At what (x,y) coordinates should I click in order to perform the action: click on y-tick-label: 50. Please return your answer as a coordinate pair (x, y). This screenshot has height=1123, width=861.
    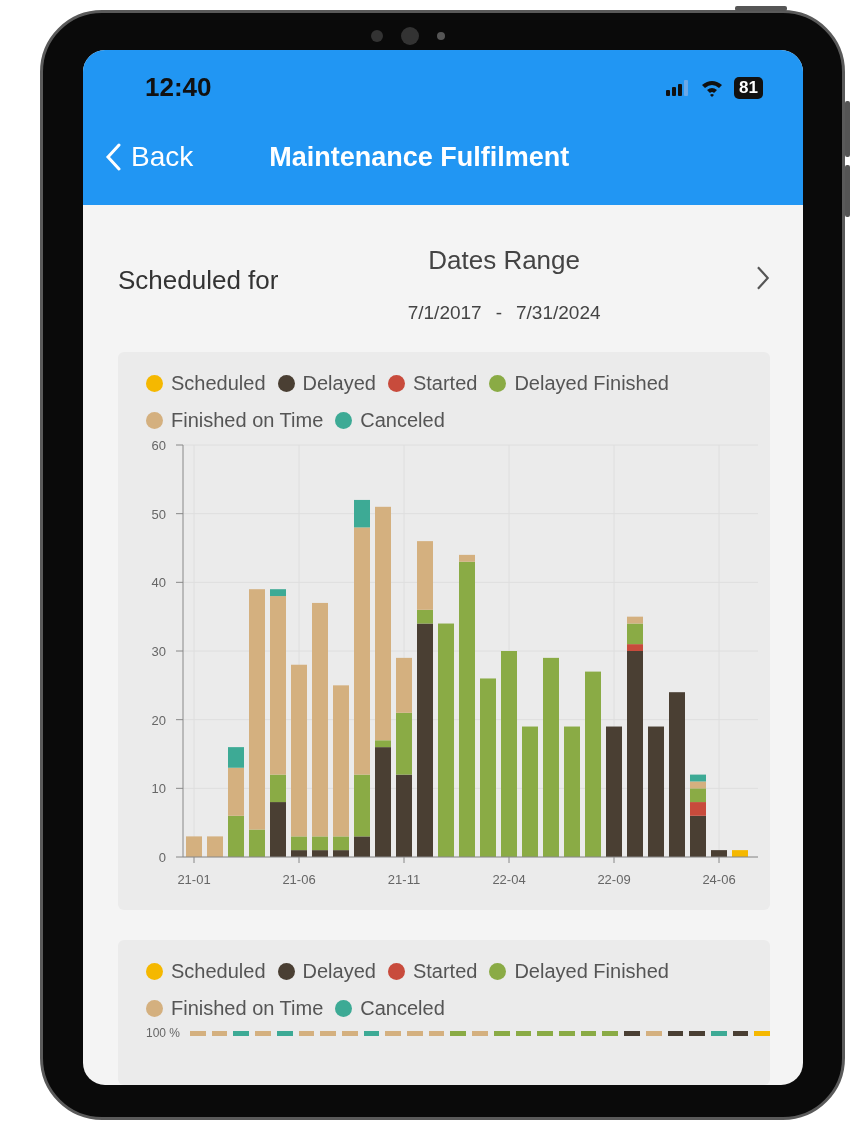
    Looking at the image, I should click on (158, 514).